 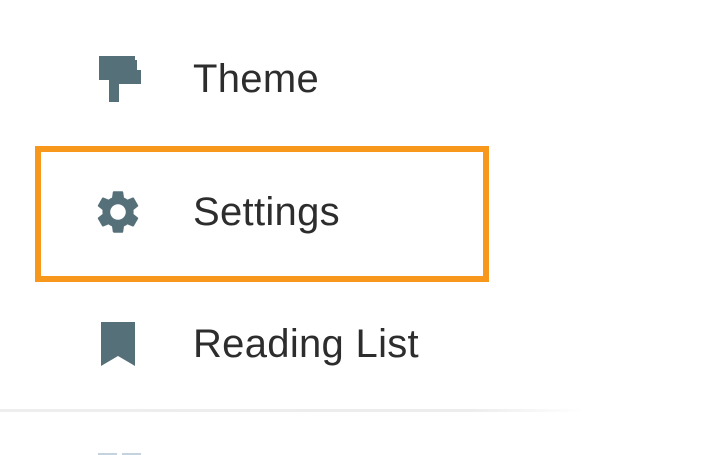 I want to click on bookmark-icon, so click(x=118, y=344).